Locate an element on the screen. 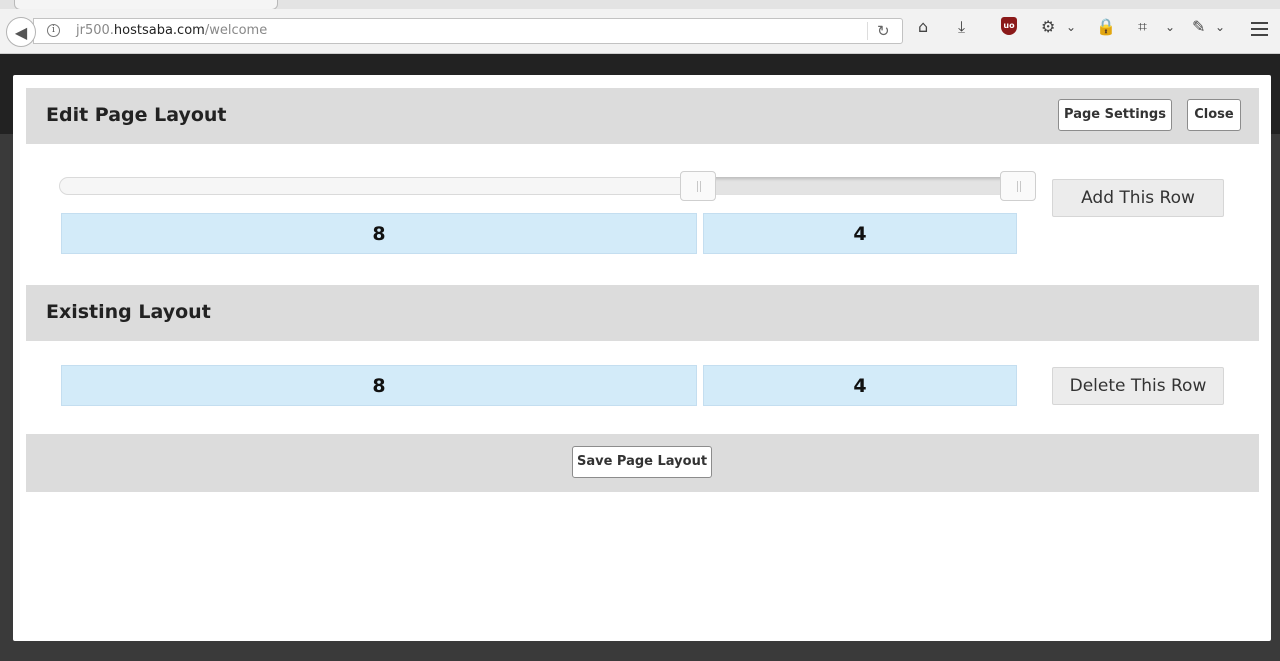 The image size is (1280, 661). existing-layout-title: Existing Layout is located at coordinates (128, 312).